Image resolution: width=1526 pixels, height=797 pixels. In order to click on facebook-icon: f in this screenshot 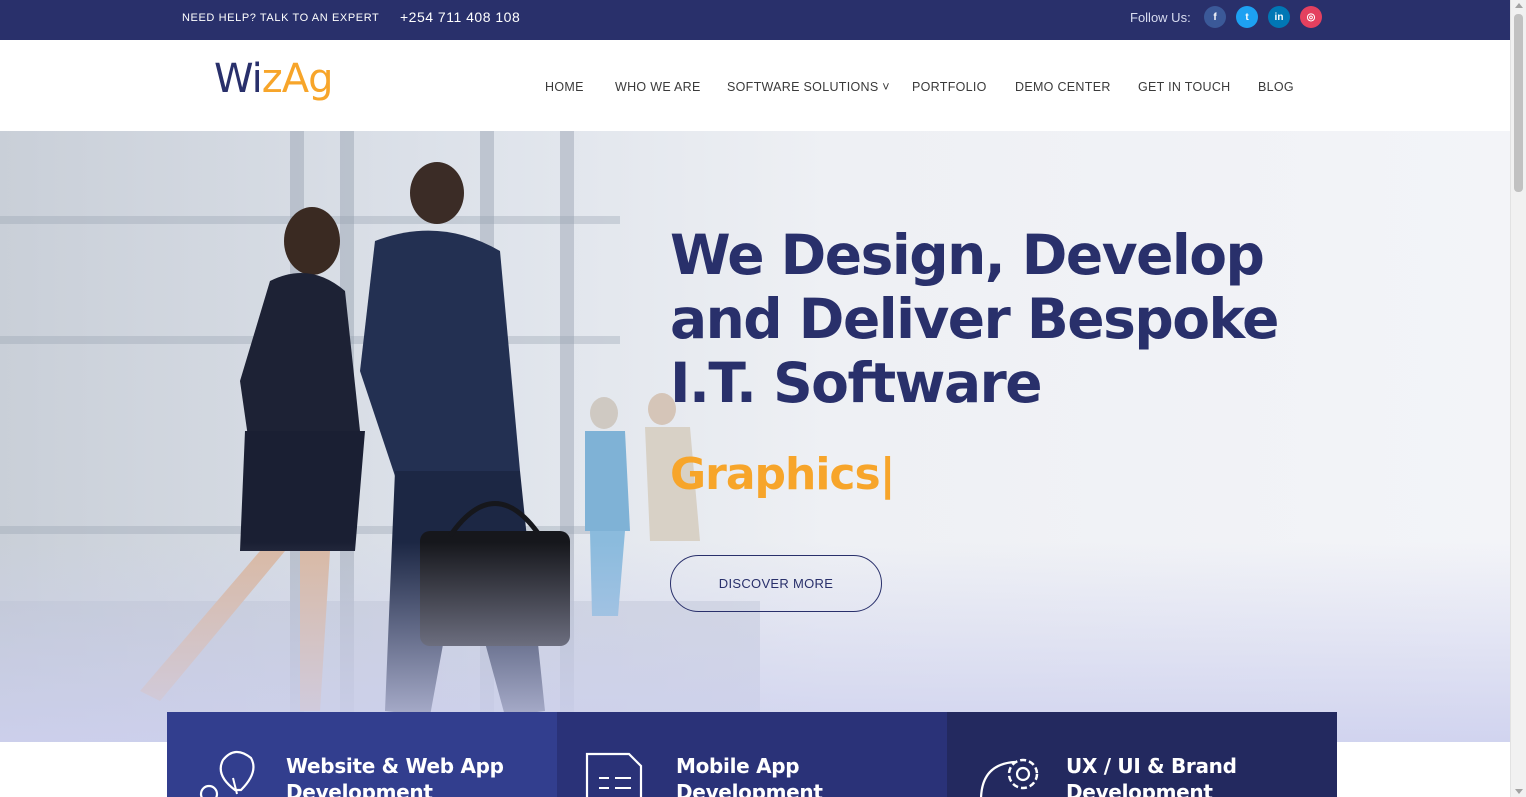, I will do `click(1215, 17)`.